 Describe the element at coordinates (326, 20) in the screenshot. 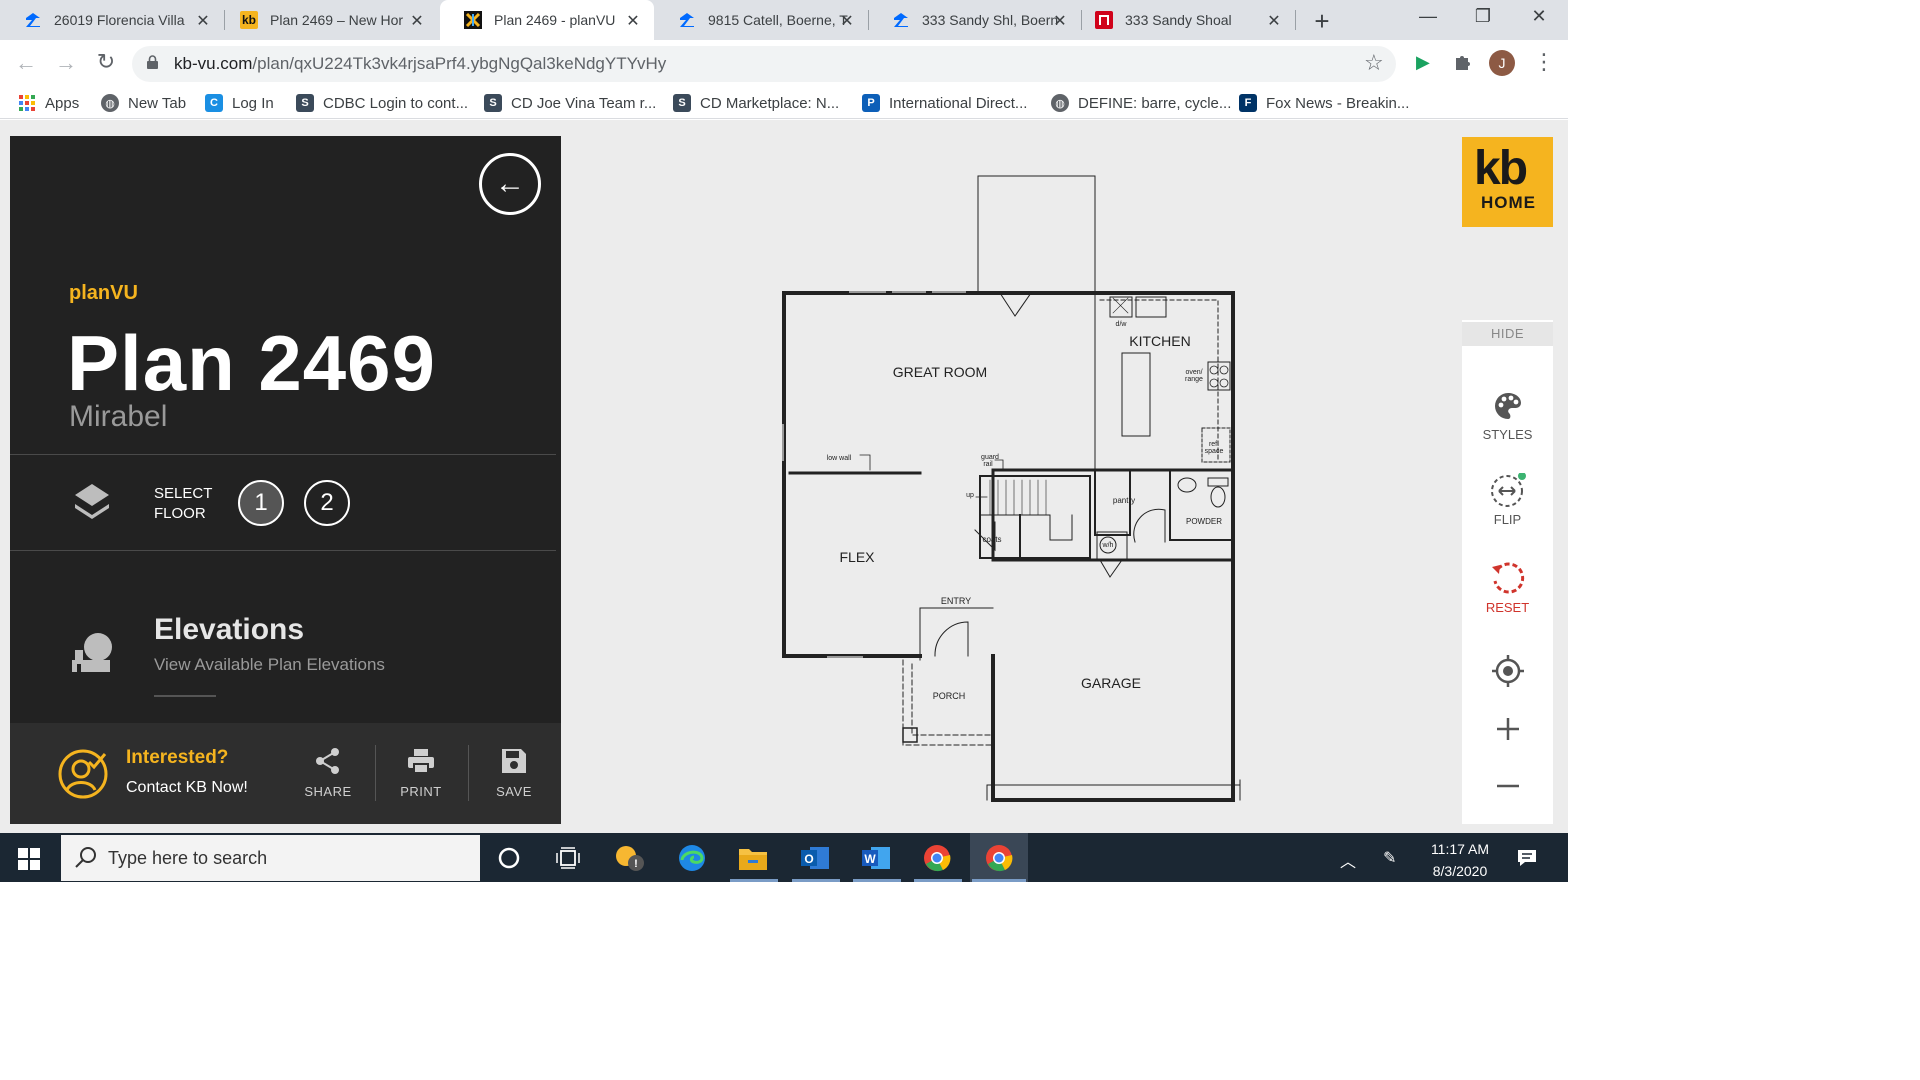

I see `tab-kb-plan: kb Plan 2469 – New Hor ✕` at that location.